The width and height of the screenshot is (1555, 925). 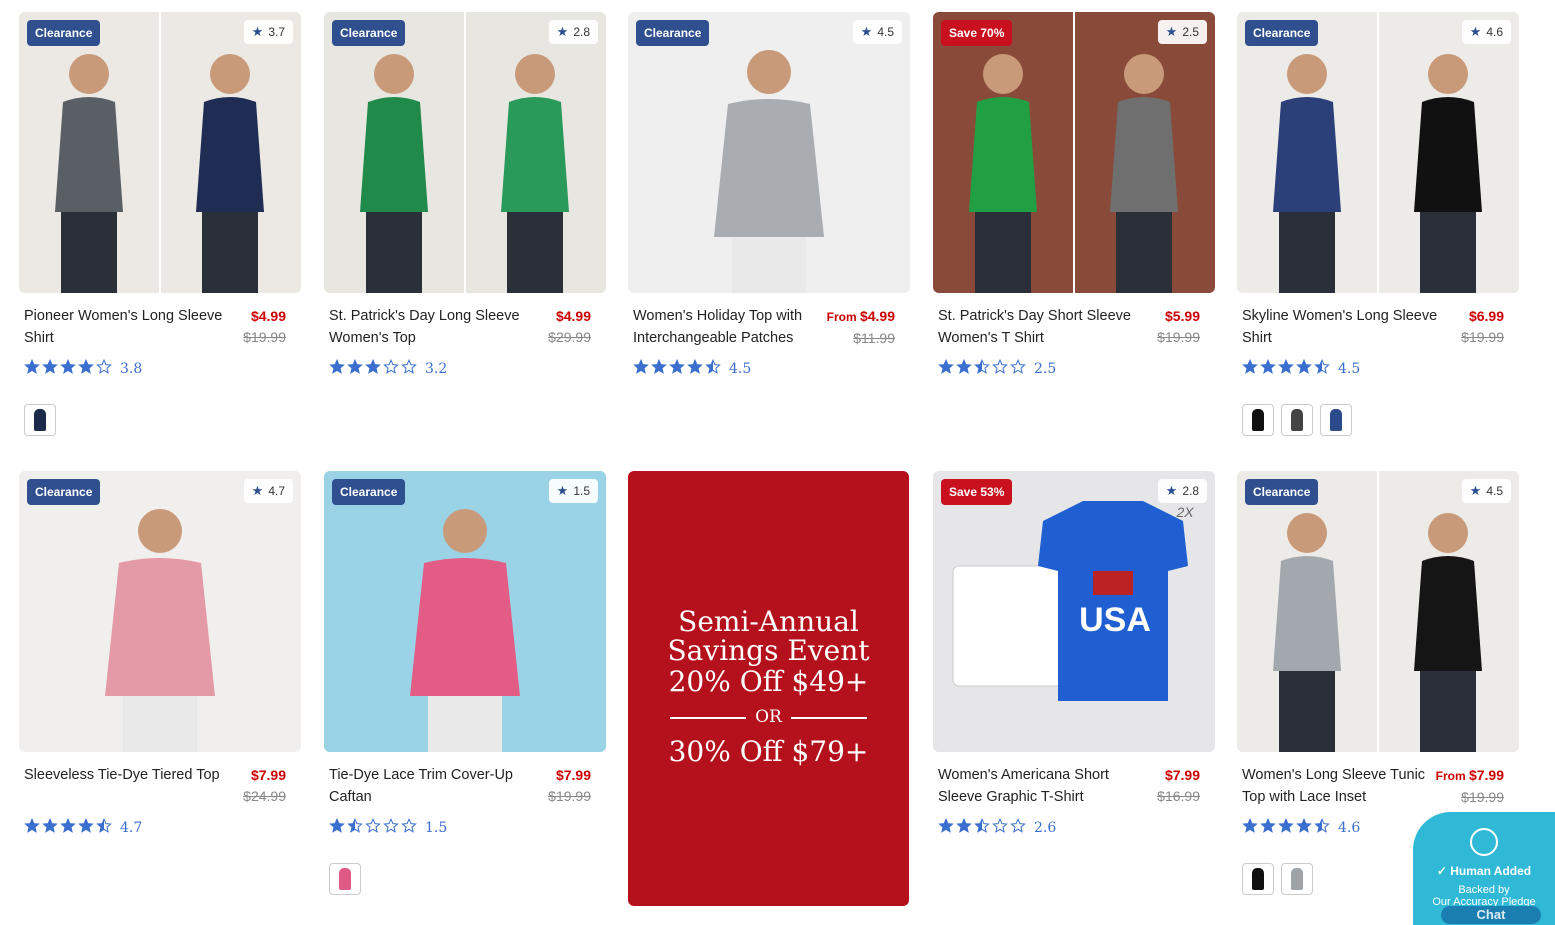 I want to click on product-price: From $4.99 $11.99, so click(x=861, y=327).